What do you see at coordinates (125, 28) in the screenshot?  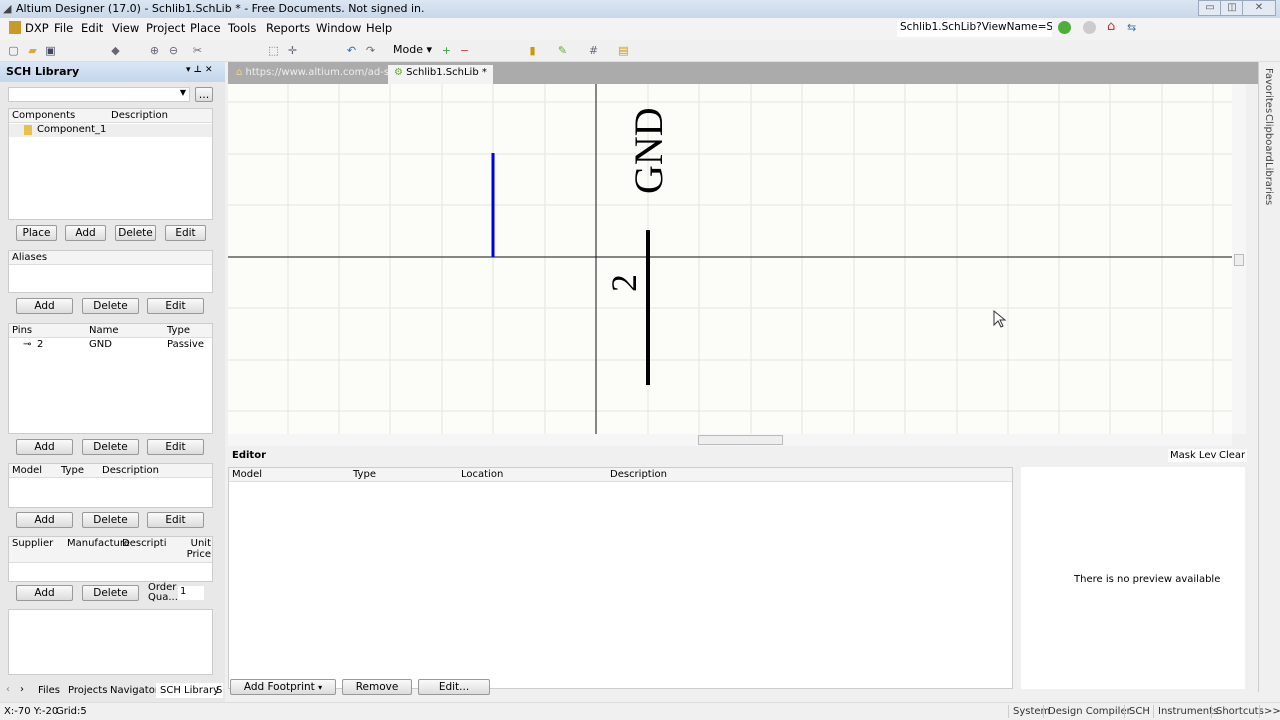 I see `menu-view: View` at bounding box center [125, 28].